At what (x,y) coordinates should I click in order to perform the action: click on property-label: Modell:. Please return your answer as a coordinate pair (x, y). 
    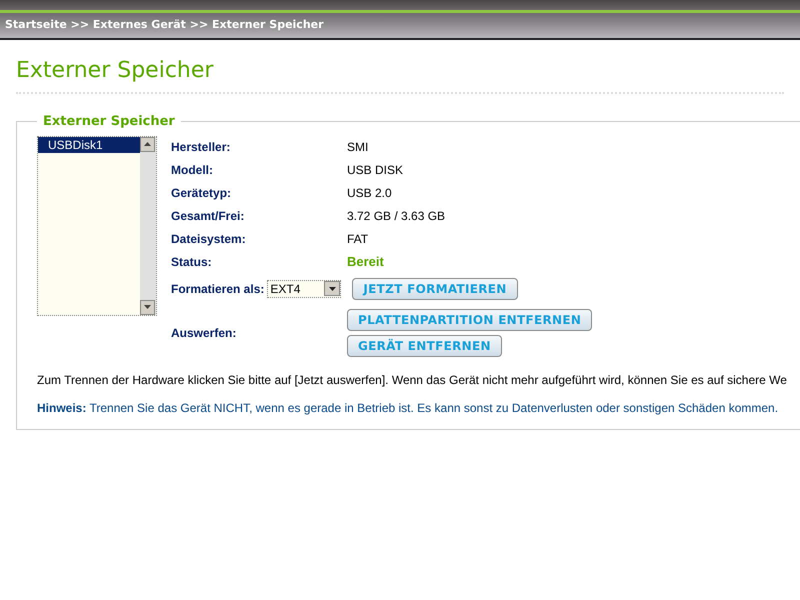
    Looking at the image, I should click on (192, 170).